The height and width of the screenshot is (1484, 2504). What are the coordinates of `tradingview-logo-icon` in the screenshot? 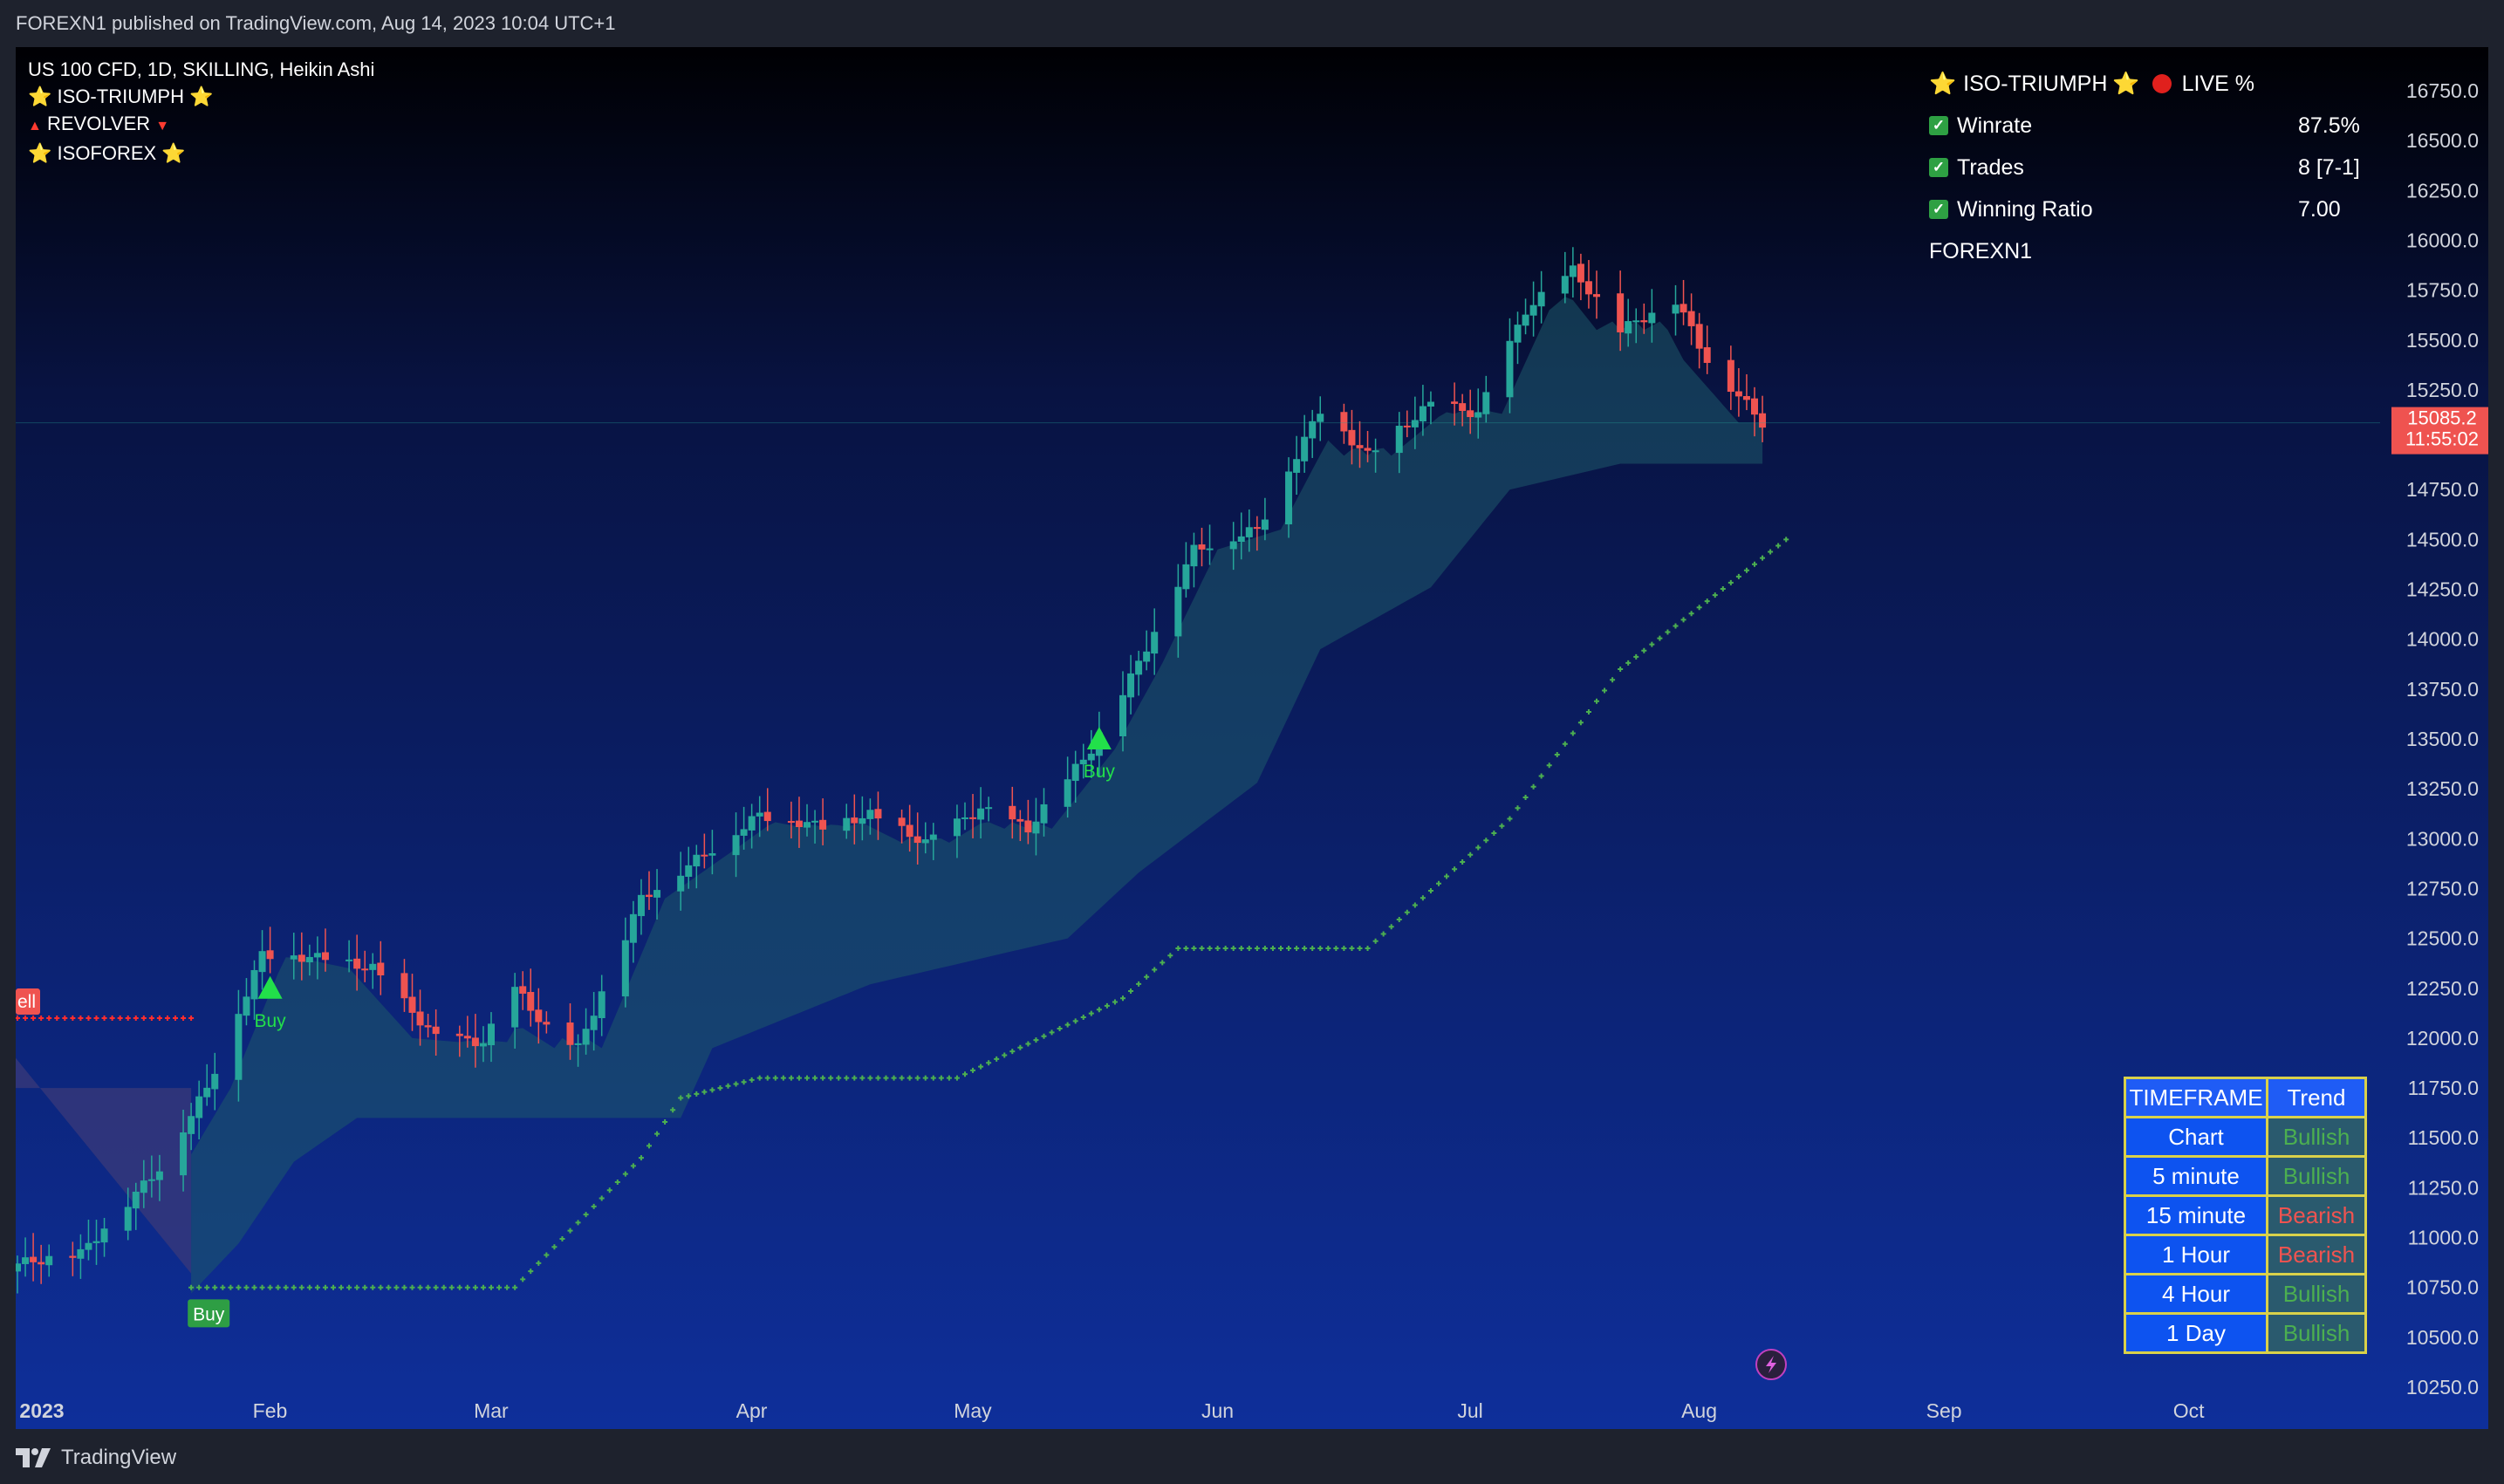 It's located at (33, 1457).